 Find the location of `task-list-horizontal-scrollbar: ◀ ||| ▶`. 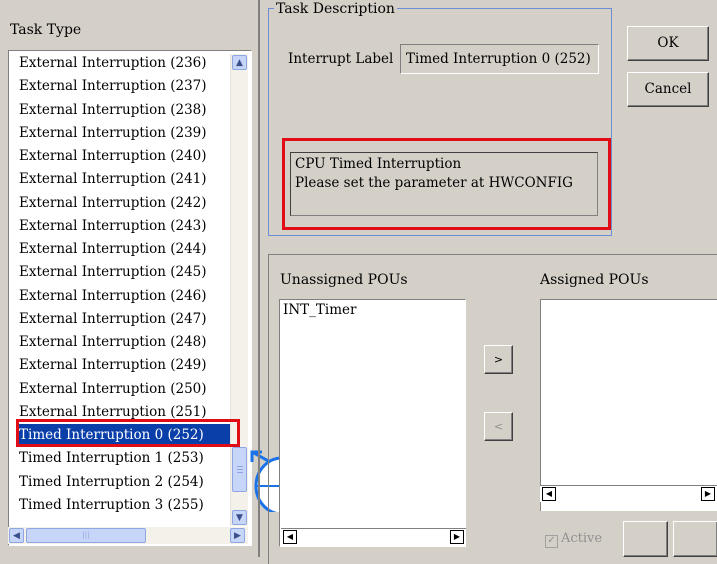

task-list-horizontal-scrollbar: ◀ ||| ▶ is located at coordinates (128, 535).